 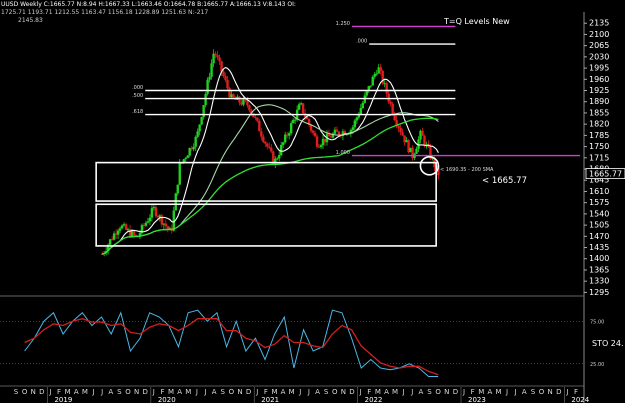 What do you see at coordinates (137, 88) in the screenshot?
I see `fib-level-label: .000` at bounding box center [137, 88].